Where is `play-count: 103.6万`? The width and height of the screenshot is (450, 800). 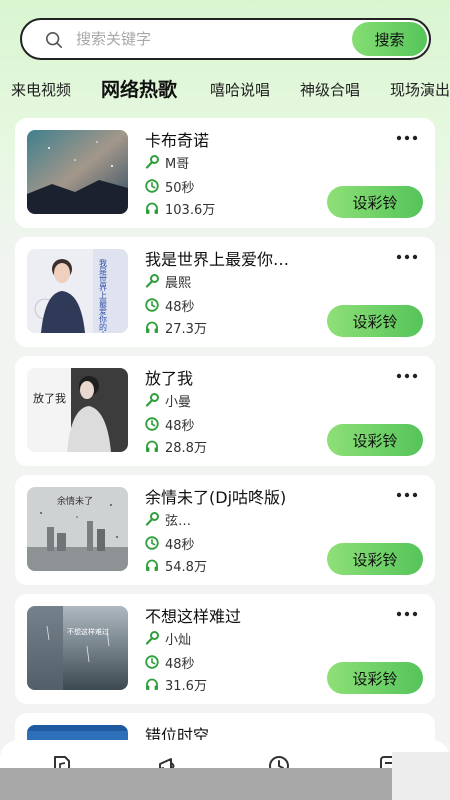
play-count: 103.6万 is located at coordinates (190, 210).